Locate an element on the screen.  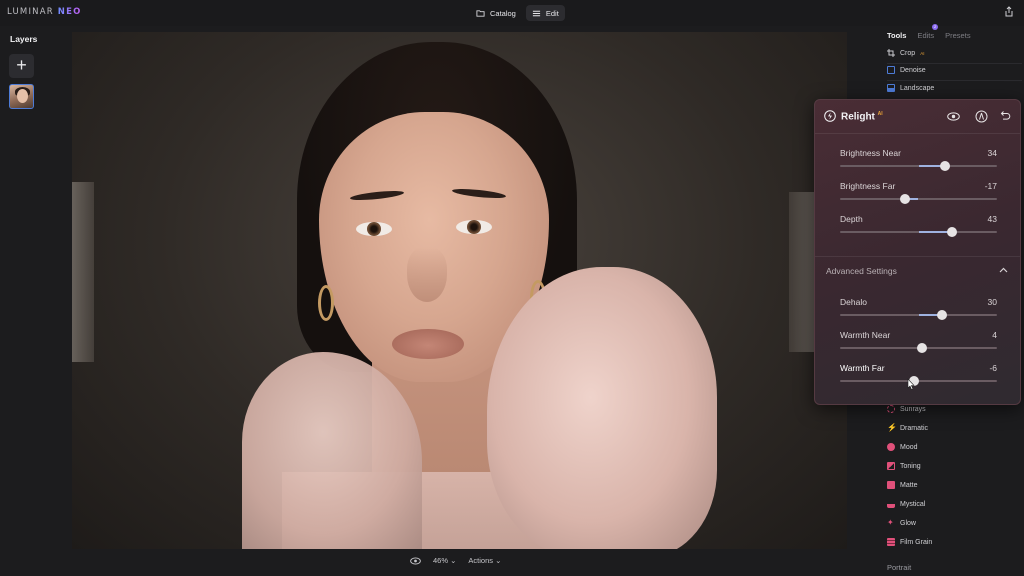
layer-thumbnail is located at coordinates (21, 96).